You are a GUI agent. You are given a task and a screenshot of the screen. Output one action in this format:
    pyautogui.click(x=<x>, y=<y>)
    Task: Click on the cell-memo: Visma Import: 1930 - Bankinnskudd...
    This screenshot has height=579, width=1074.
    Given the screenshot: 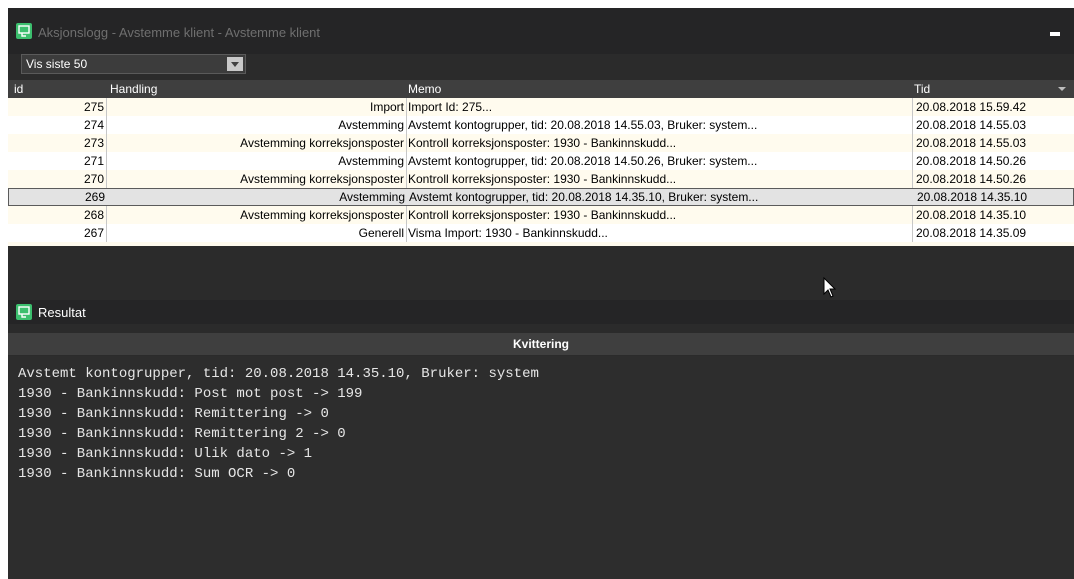 What is the action you would take?
    pyautogui.click(x=508, y=233)
    